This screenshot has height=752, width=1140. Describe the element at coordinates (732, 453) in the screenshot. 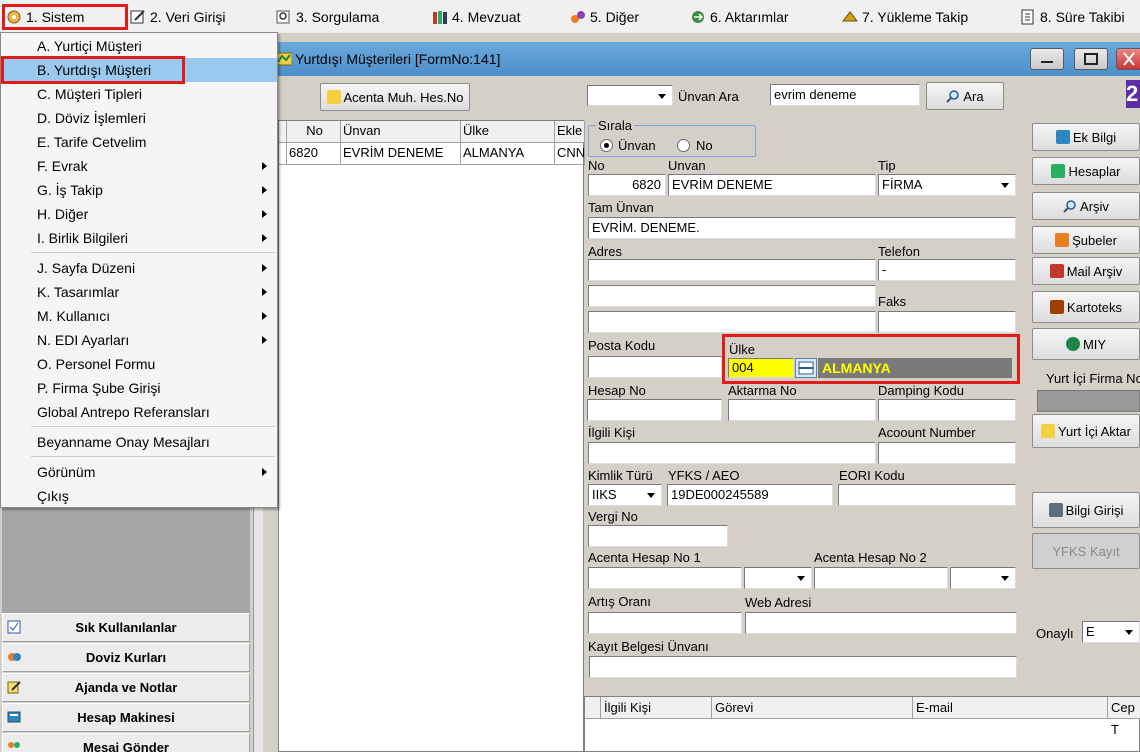

I see `ilgili-kisi-field` at that location.